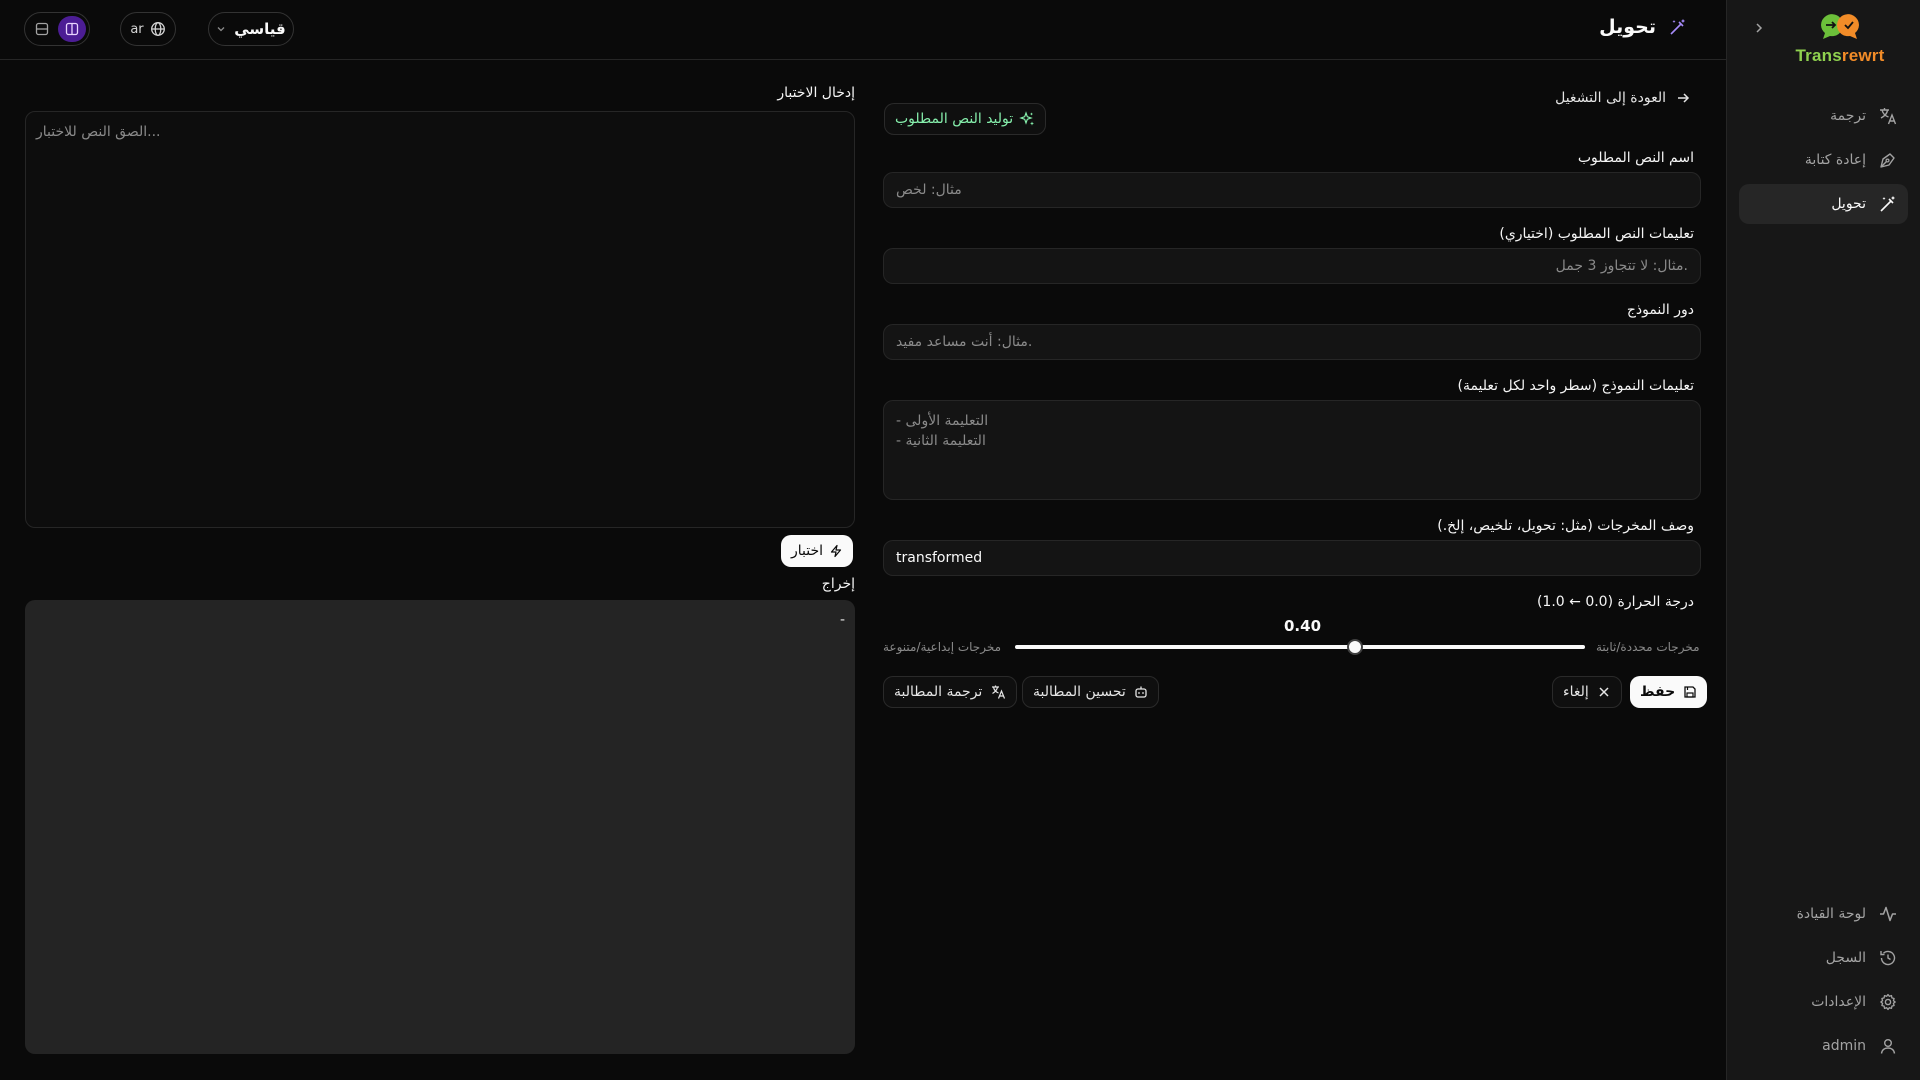  What do you see at coordinates (221, 29) in the screenshot?
I see `chevron-down-icon` at bounding box center [221, 29].